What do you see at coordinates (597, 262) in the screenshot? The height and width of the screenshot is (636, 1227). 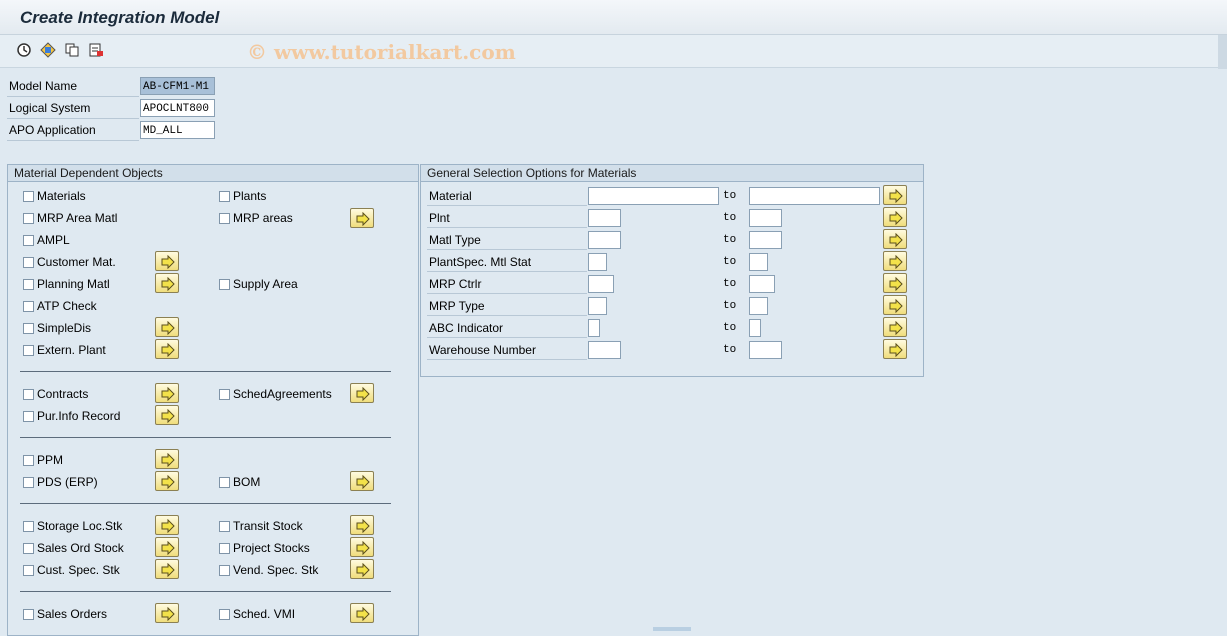 I see `plantspec-mtl-stat-from-input` at bounding box center [597, 262].